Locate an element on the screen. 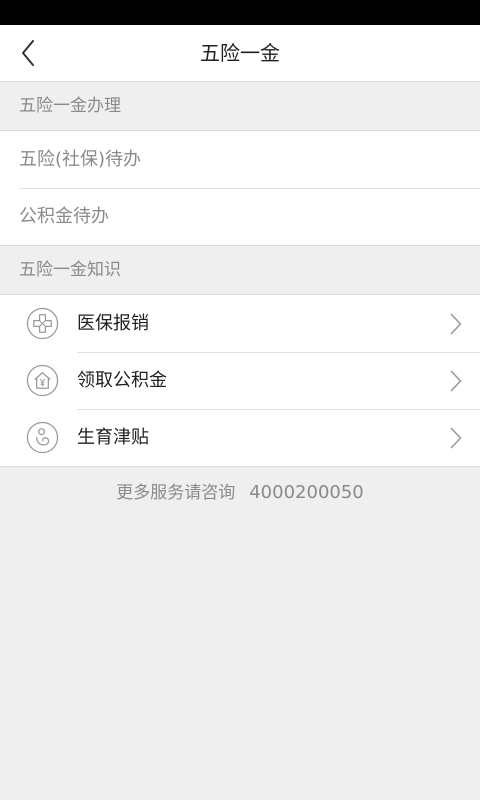 This screenshot has height=800, width=480. service-hotline-label: 更多服务请咨询 is located at coordinates (176, 493).